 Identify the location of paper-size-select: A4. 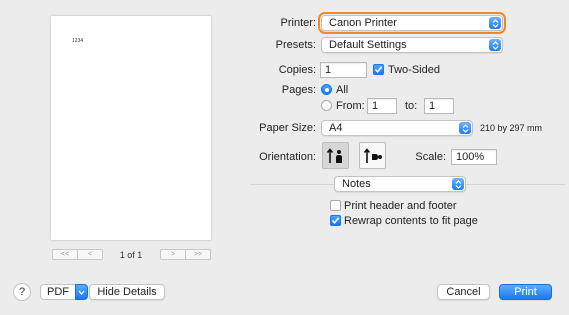
(397, 128).